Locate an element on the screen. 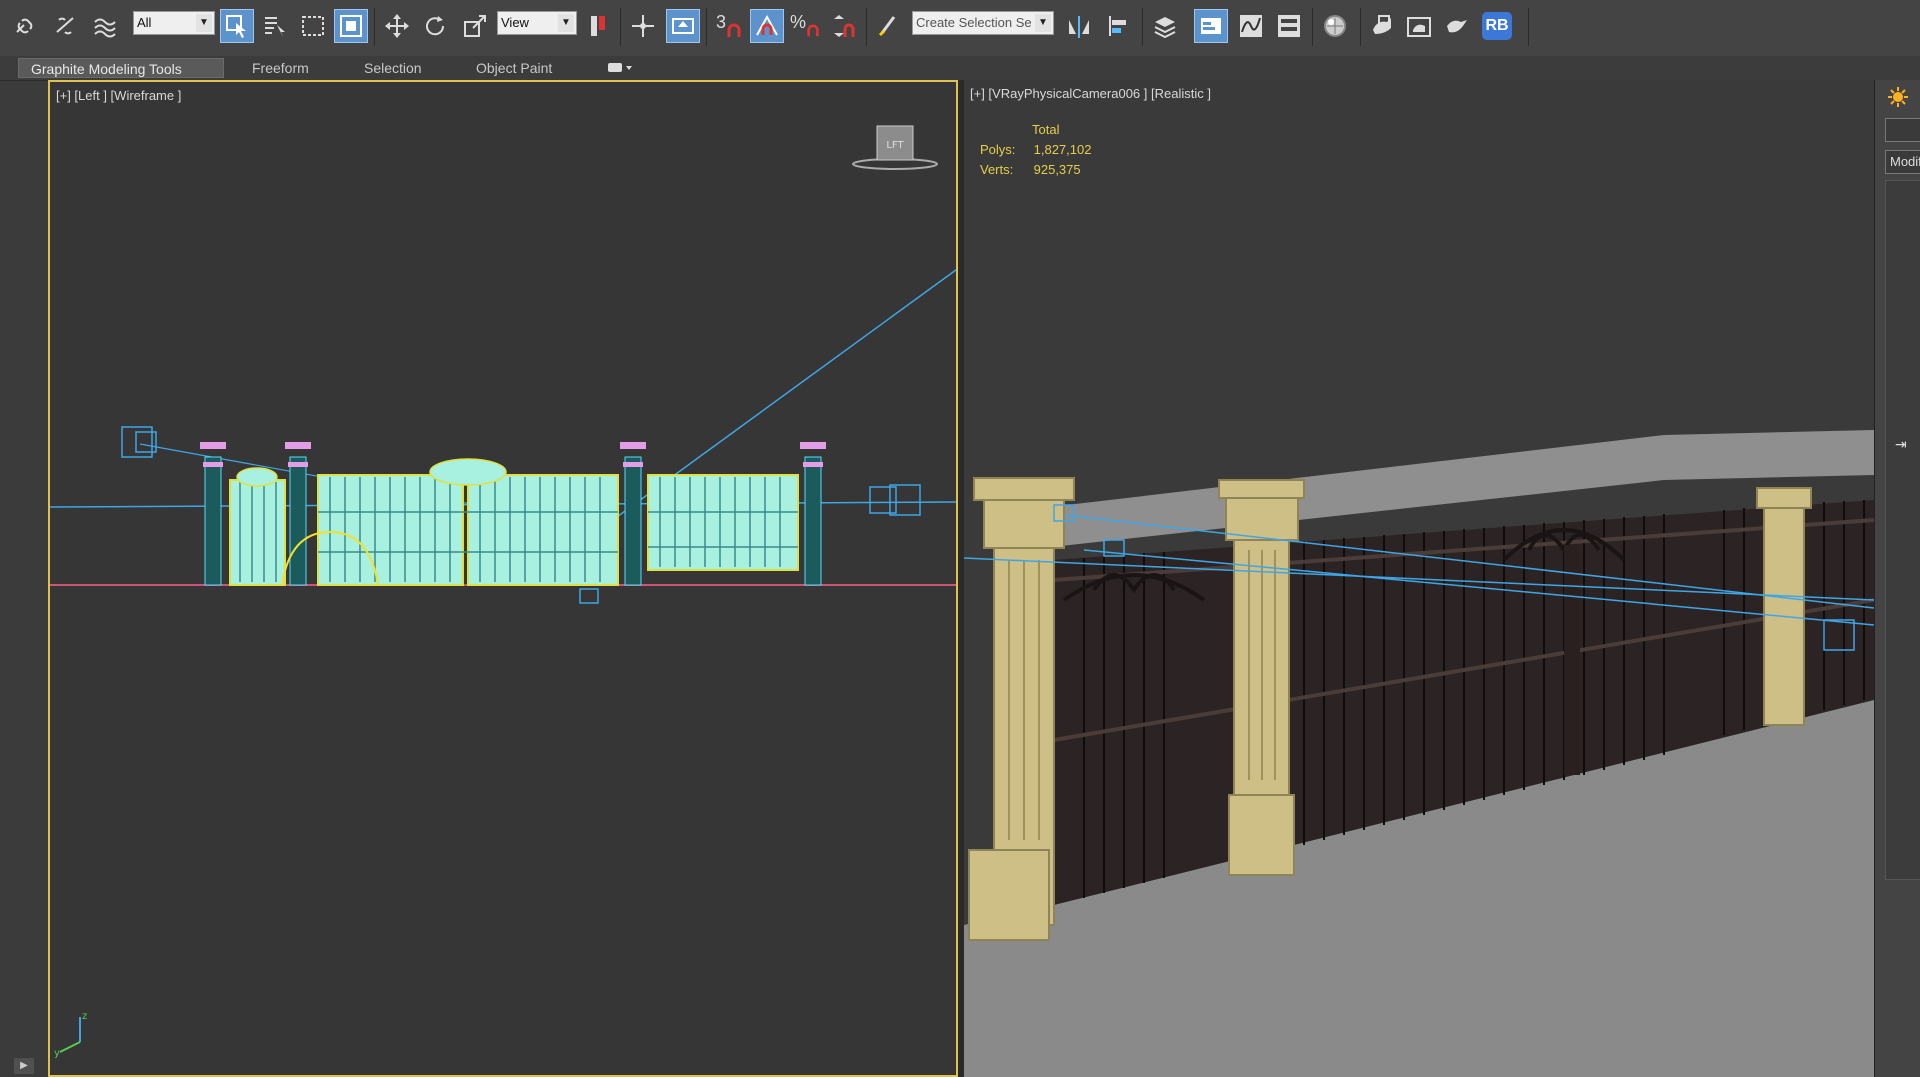 This screenshot has width=1920, height=1077. modifier-list-label: Modifi is located at coordinates (1905, 161).